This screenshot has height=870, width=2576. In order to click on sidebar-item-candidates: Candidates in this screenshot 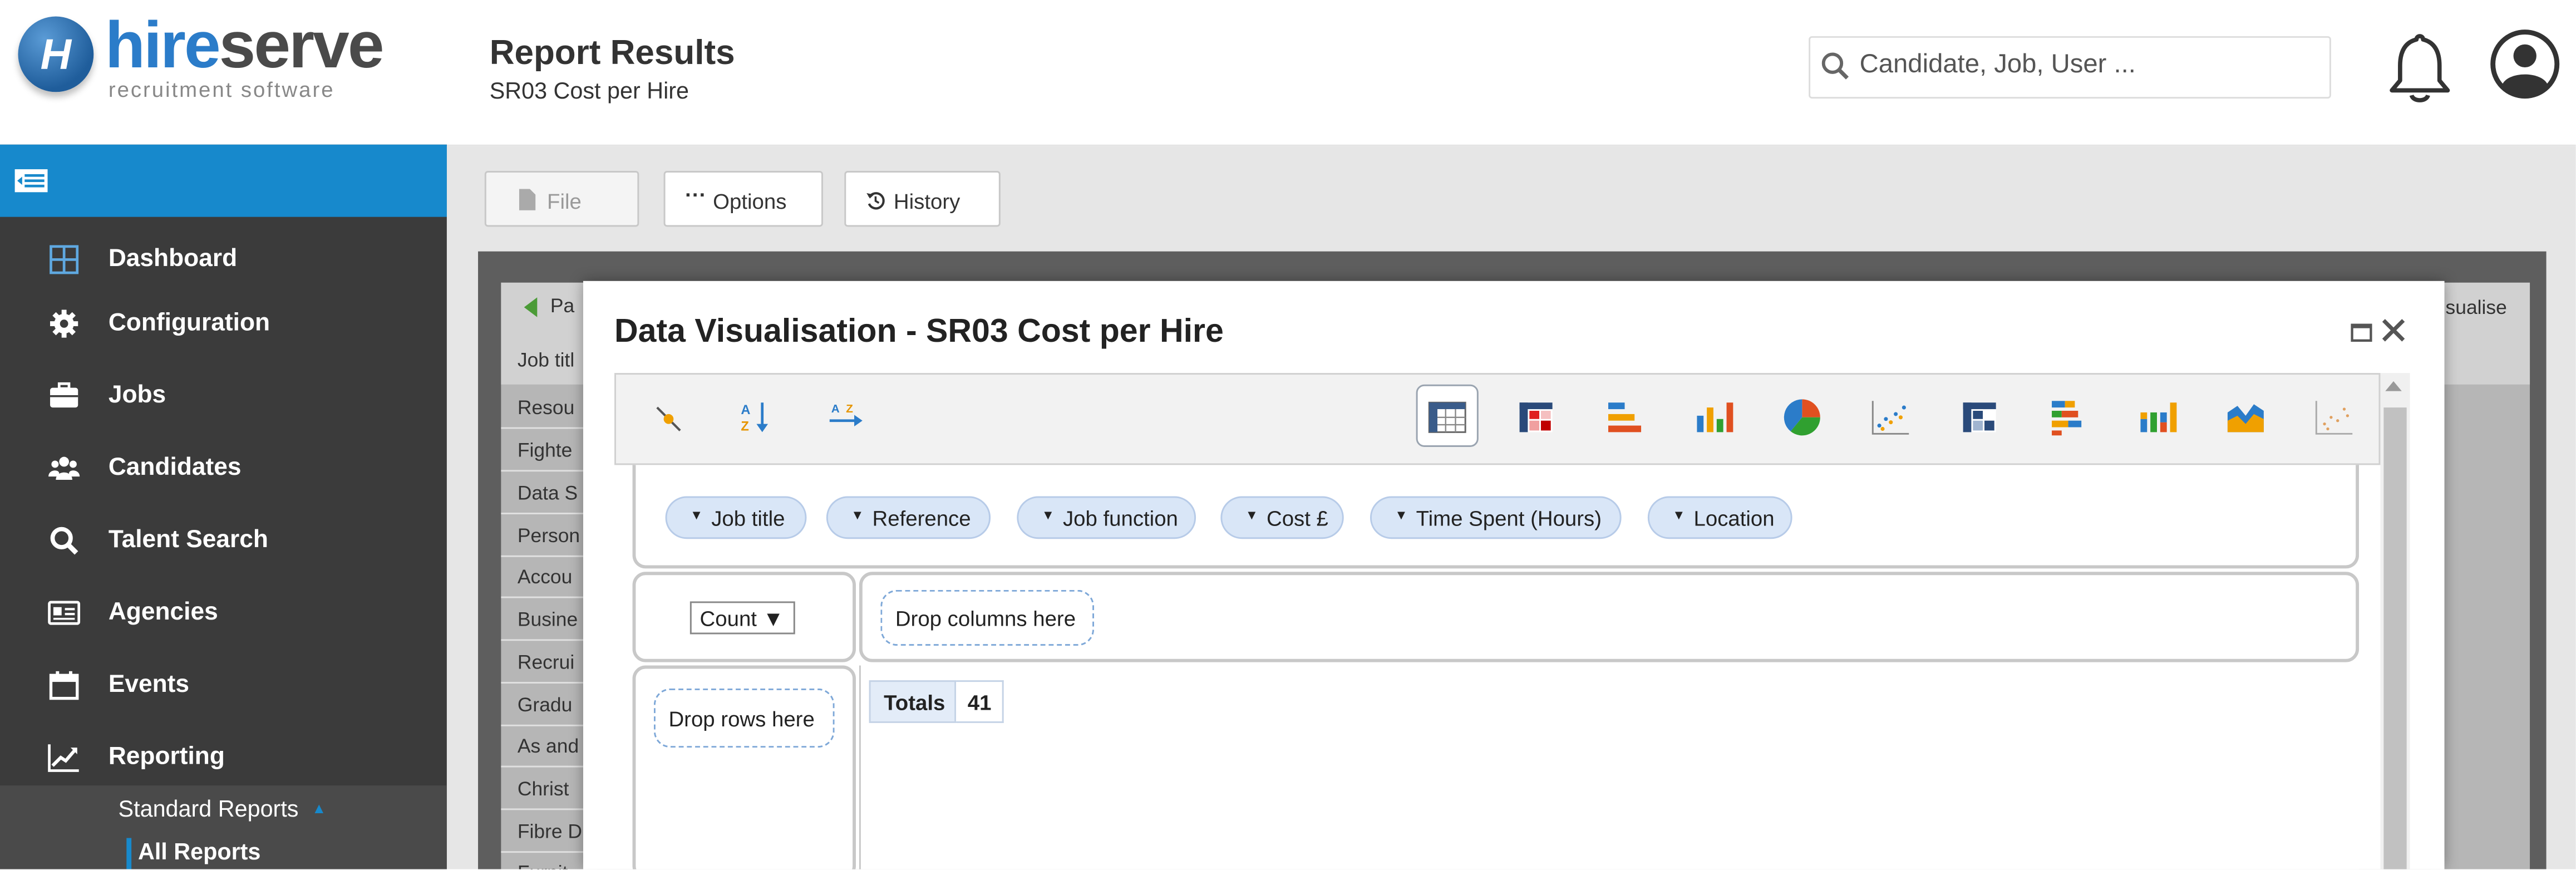, I will do `click(224, 468)`.